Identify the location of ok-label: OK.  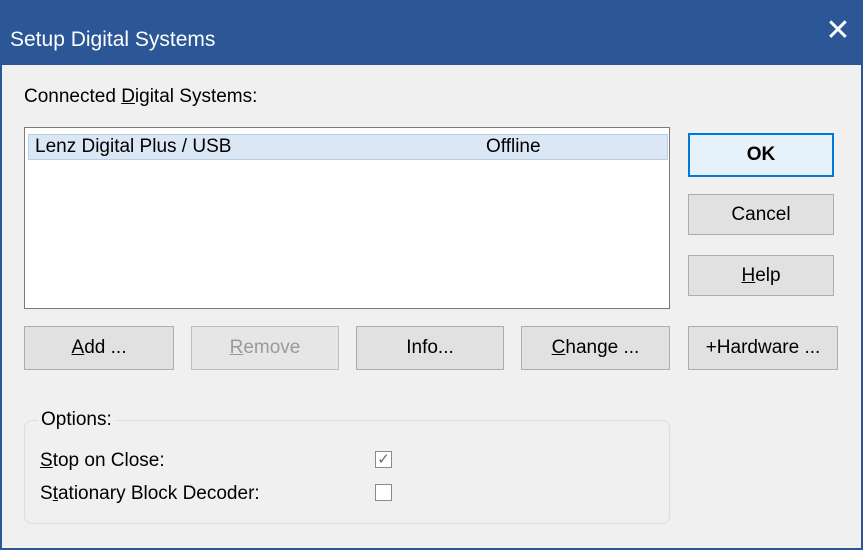
(761, 154).